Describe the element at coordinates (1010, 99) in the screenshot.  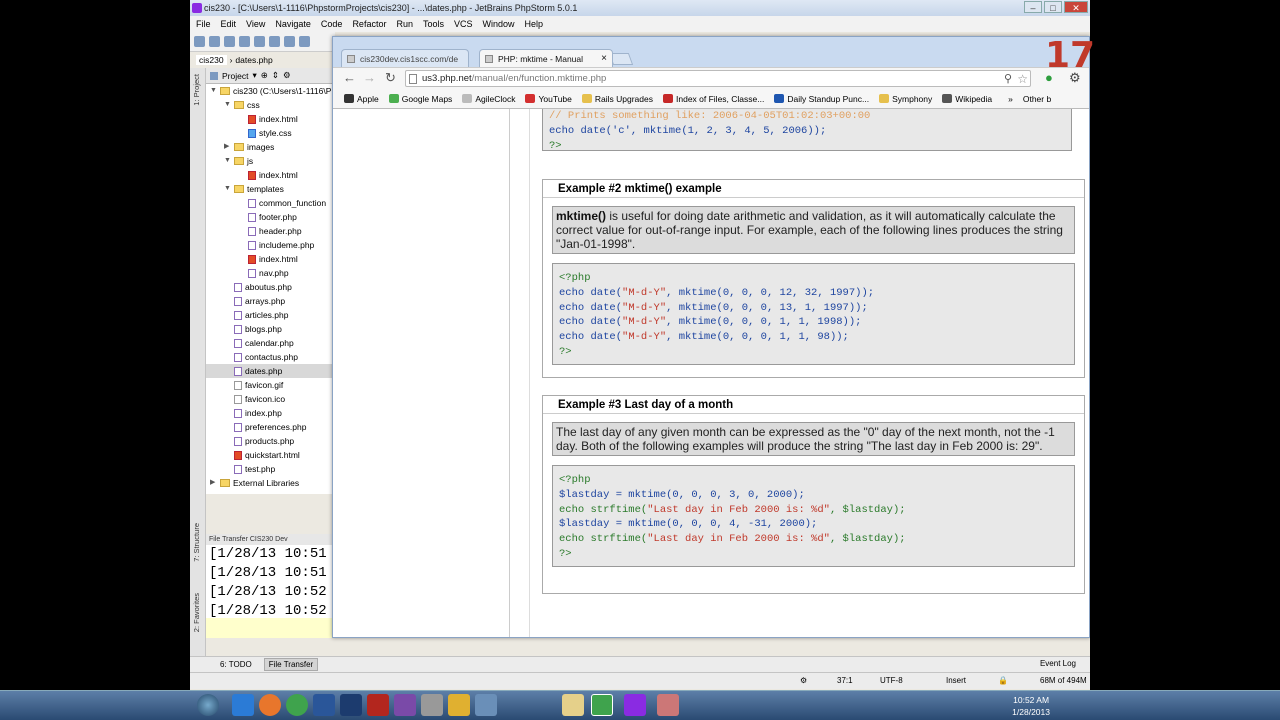
I see `more-bookmarks-icon: »` at that location.